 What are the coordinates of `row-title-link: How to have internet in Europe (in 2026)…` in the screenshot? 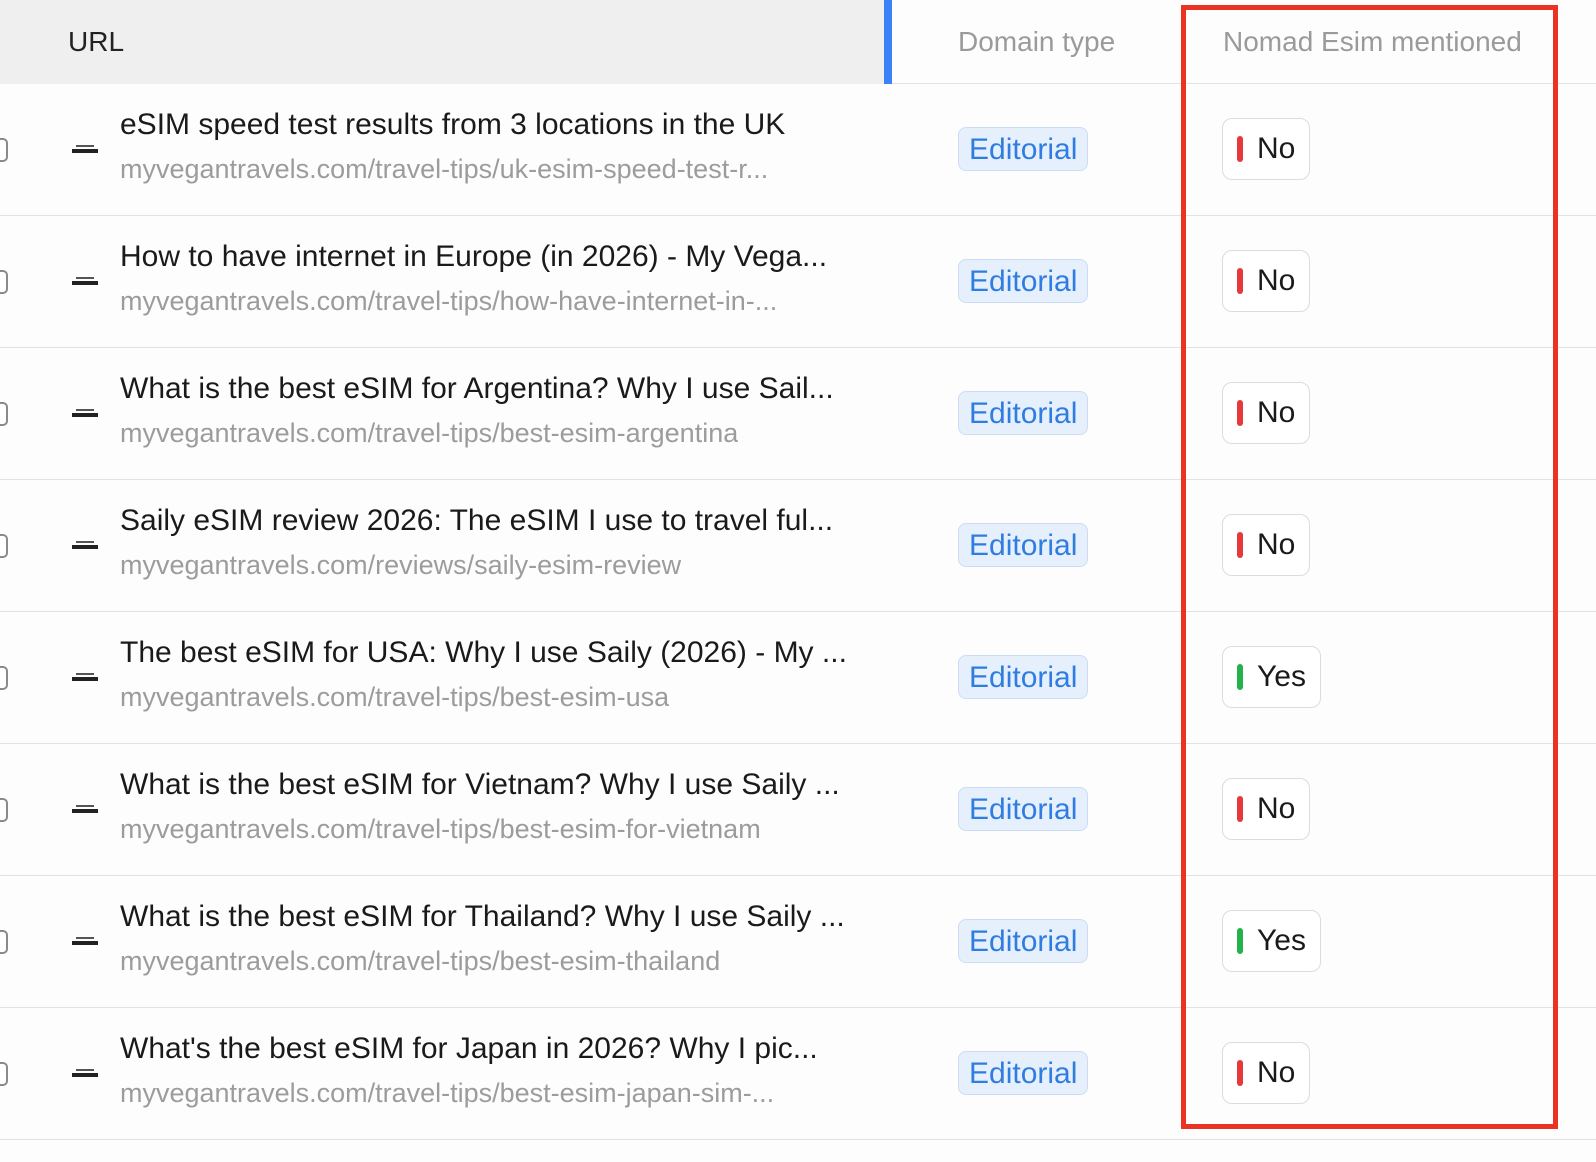 It's located at (473, 257).